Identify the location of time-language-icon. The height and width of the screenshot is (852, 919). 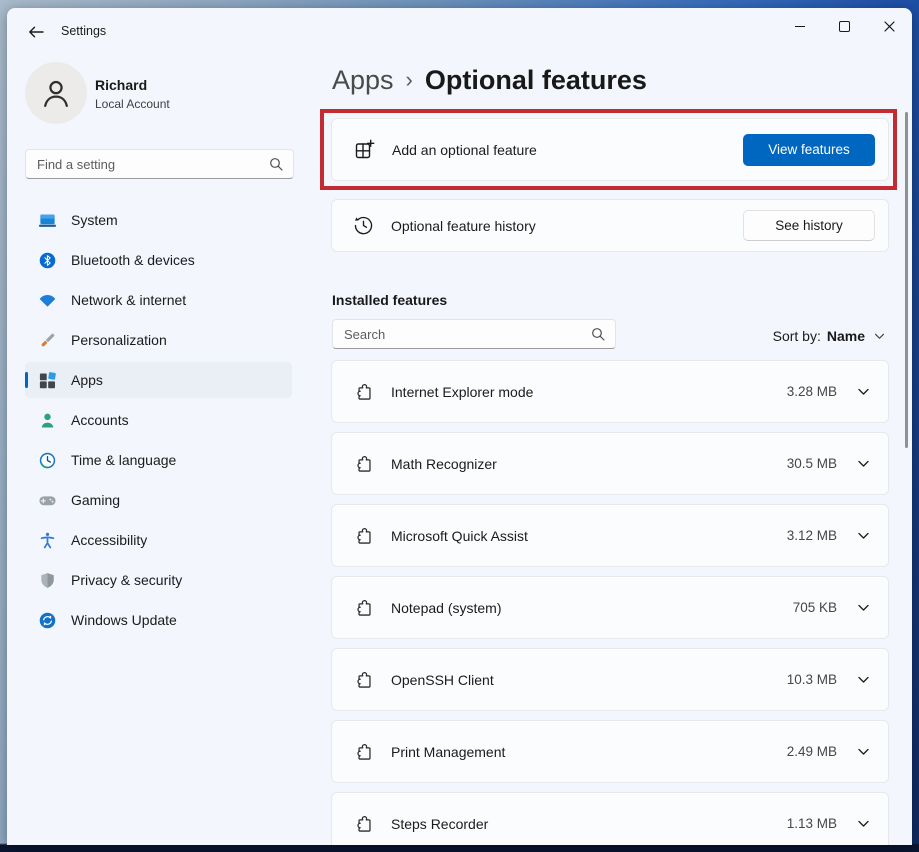
(47, 460).